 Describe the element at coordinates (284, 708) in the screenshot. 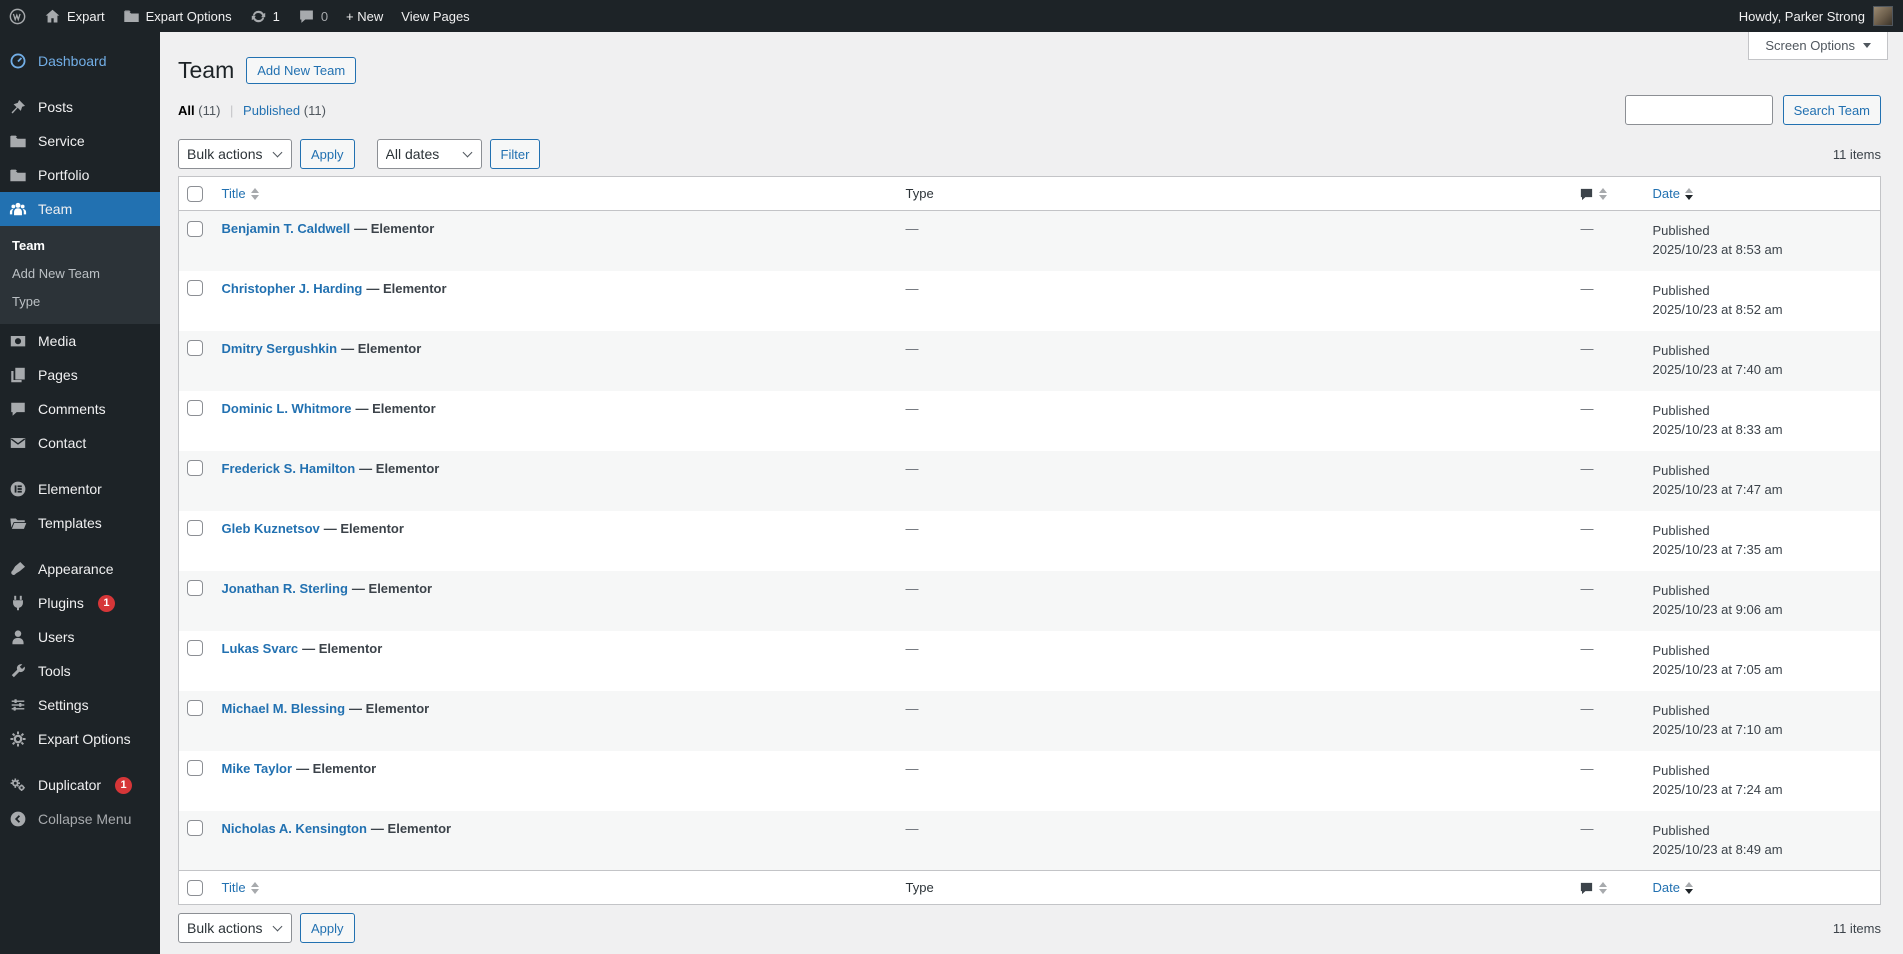

I see `row-title-link: Michael M. Blessing` at that location.